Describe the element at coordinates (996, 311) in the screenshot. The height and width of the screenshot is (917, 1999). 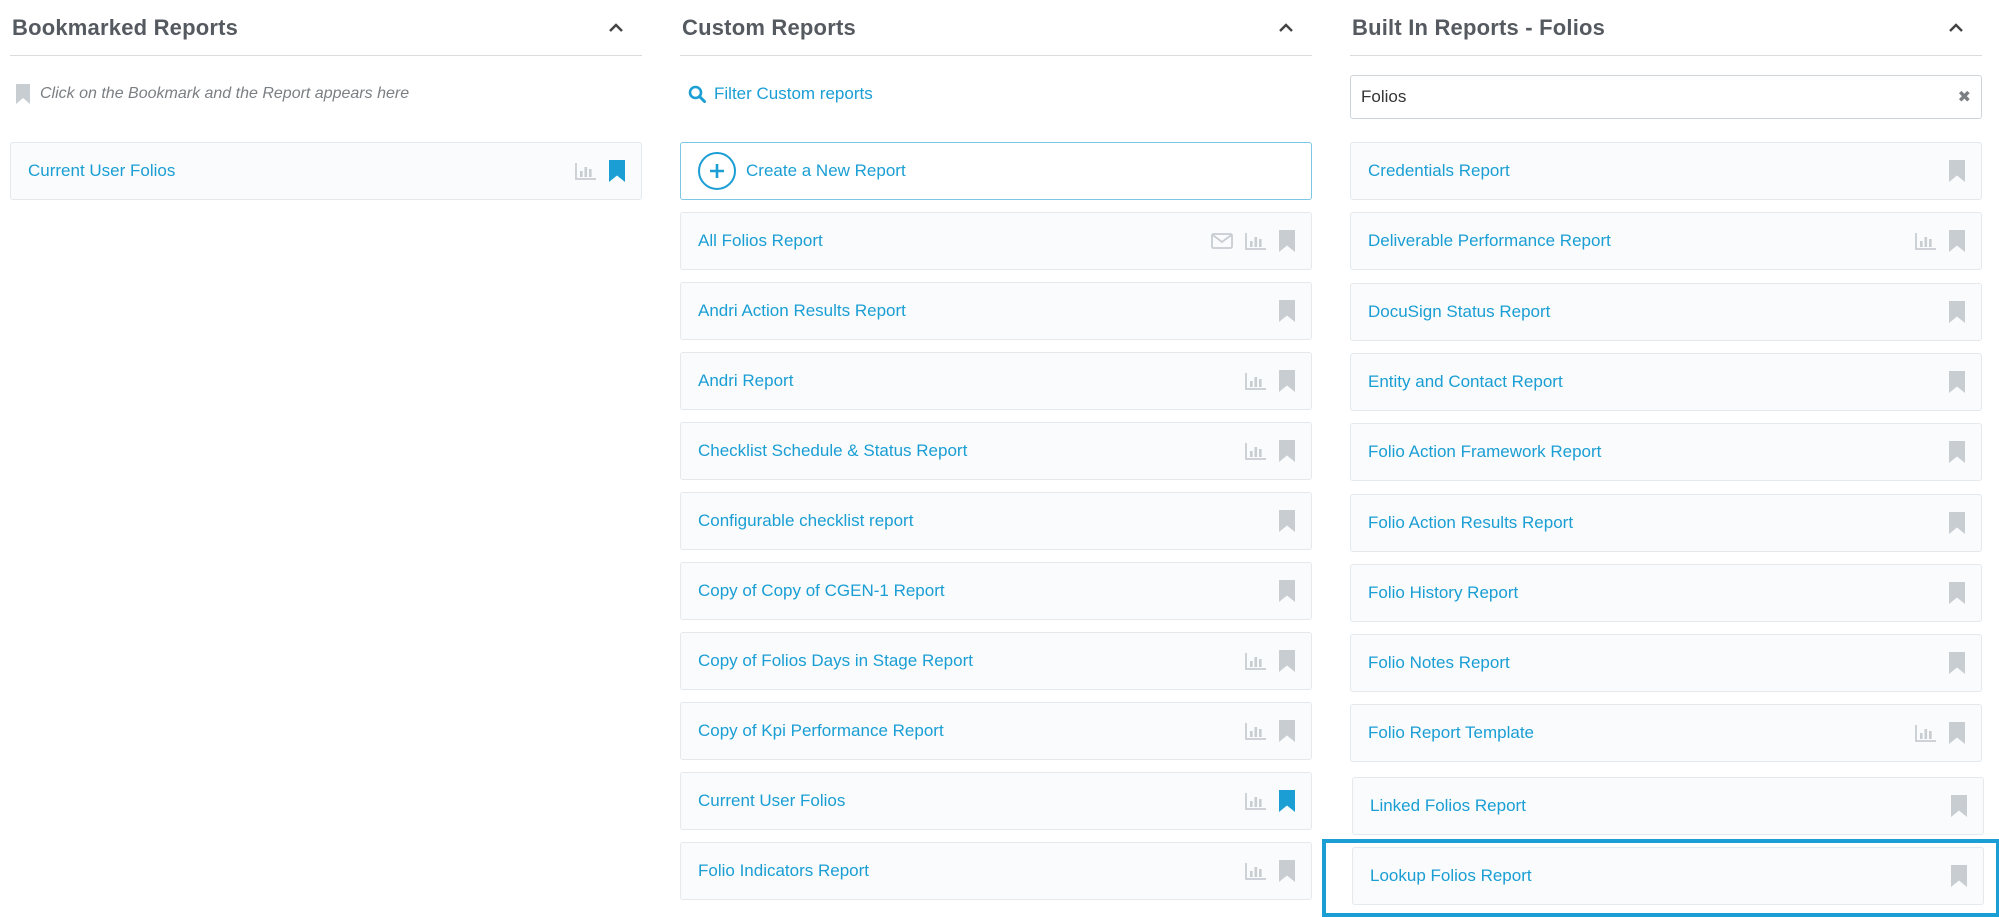
I see `report-item: Andri Action Results Report` at that location.